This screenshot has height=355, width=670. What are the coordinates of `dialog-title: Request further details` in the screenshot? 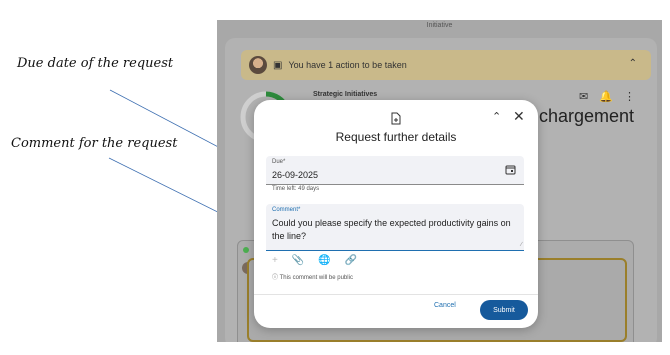 It's located at (396, 137).